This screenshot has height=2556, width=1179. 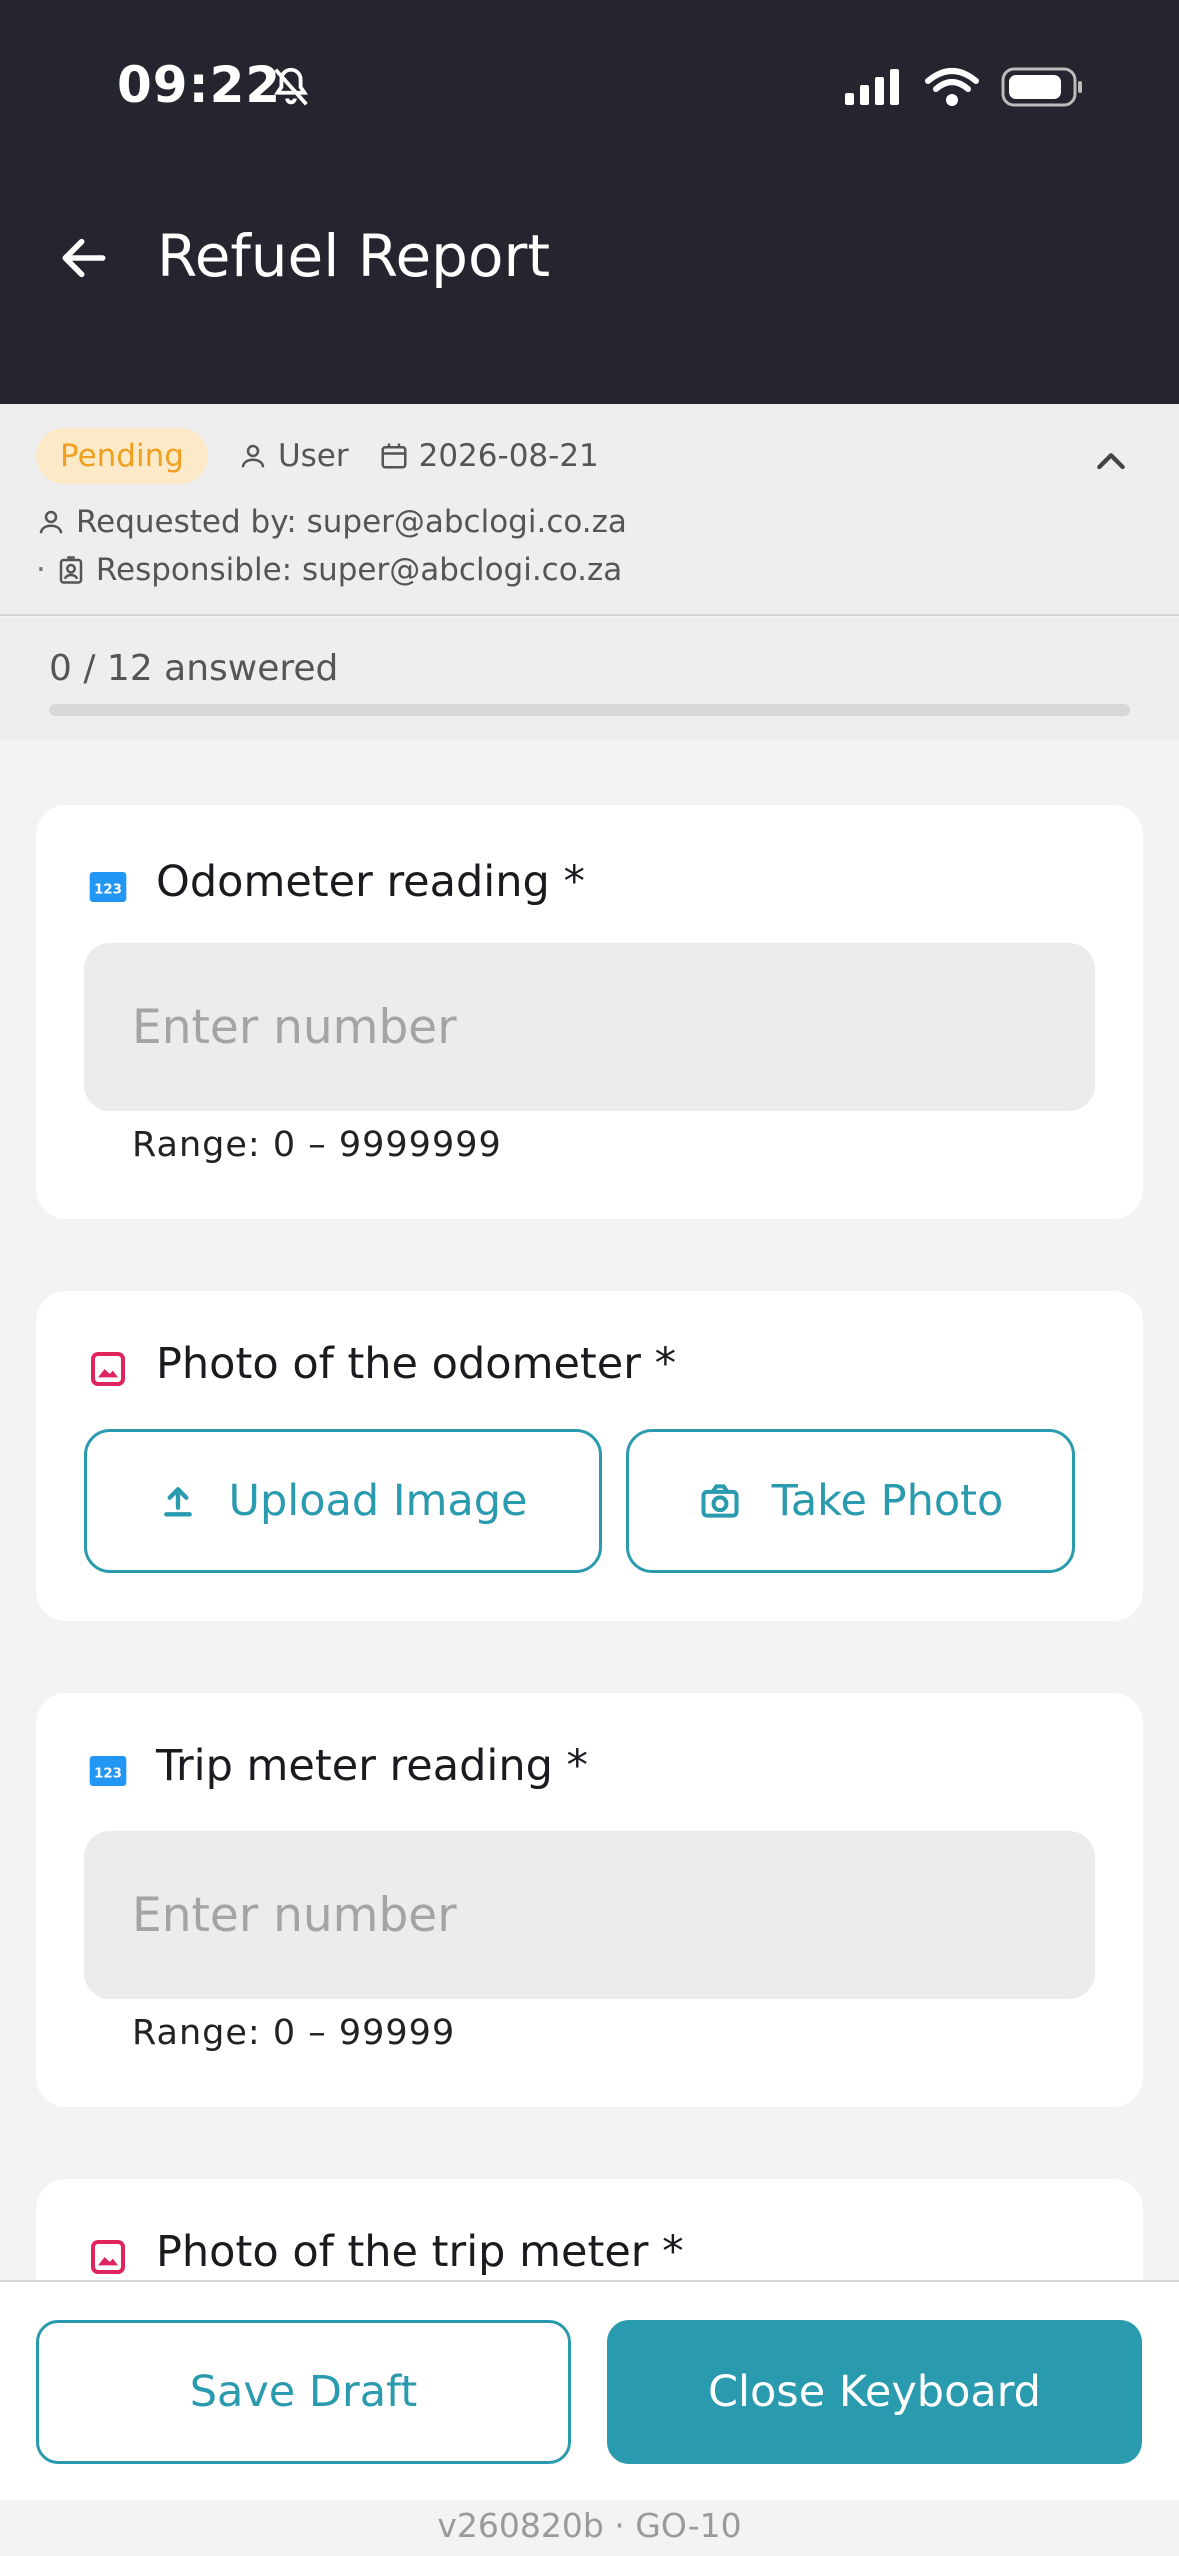 I want to click on requested-by: Requested by: super@abclogi.co.za, so click(x=351, y=522).